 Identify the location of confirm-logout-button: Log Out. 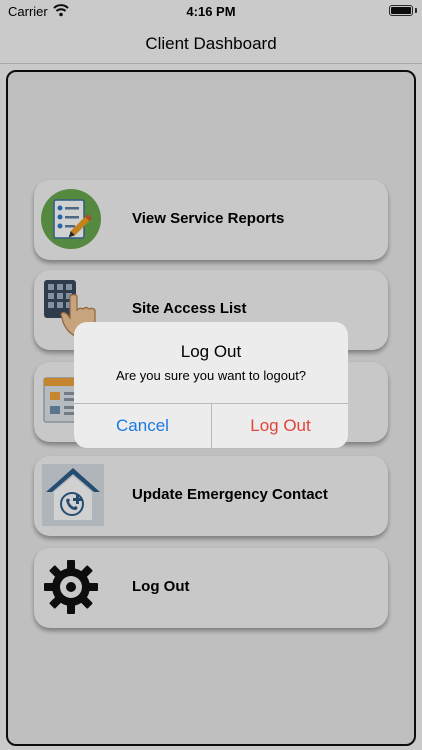
(280, 426).